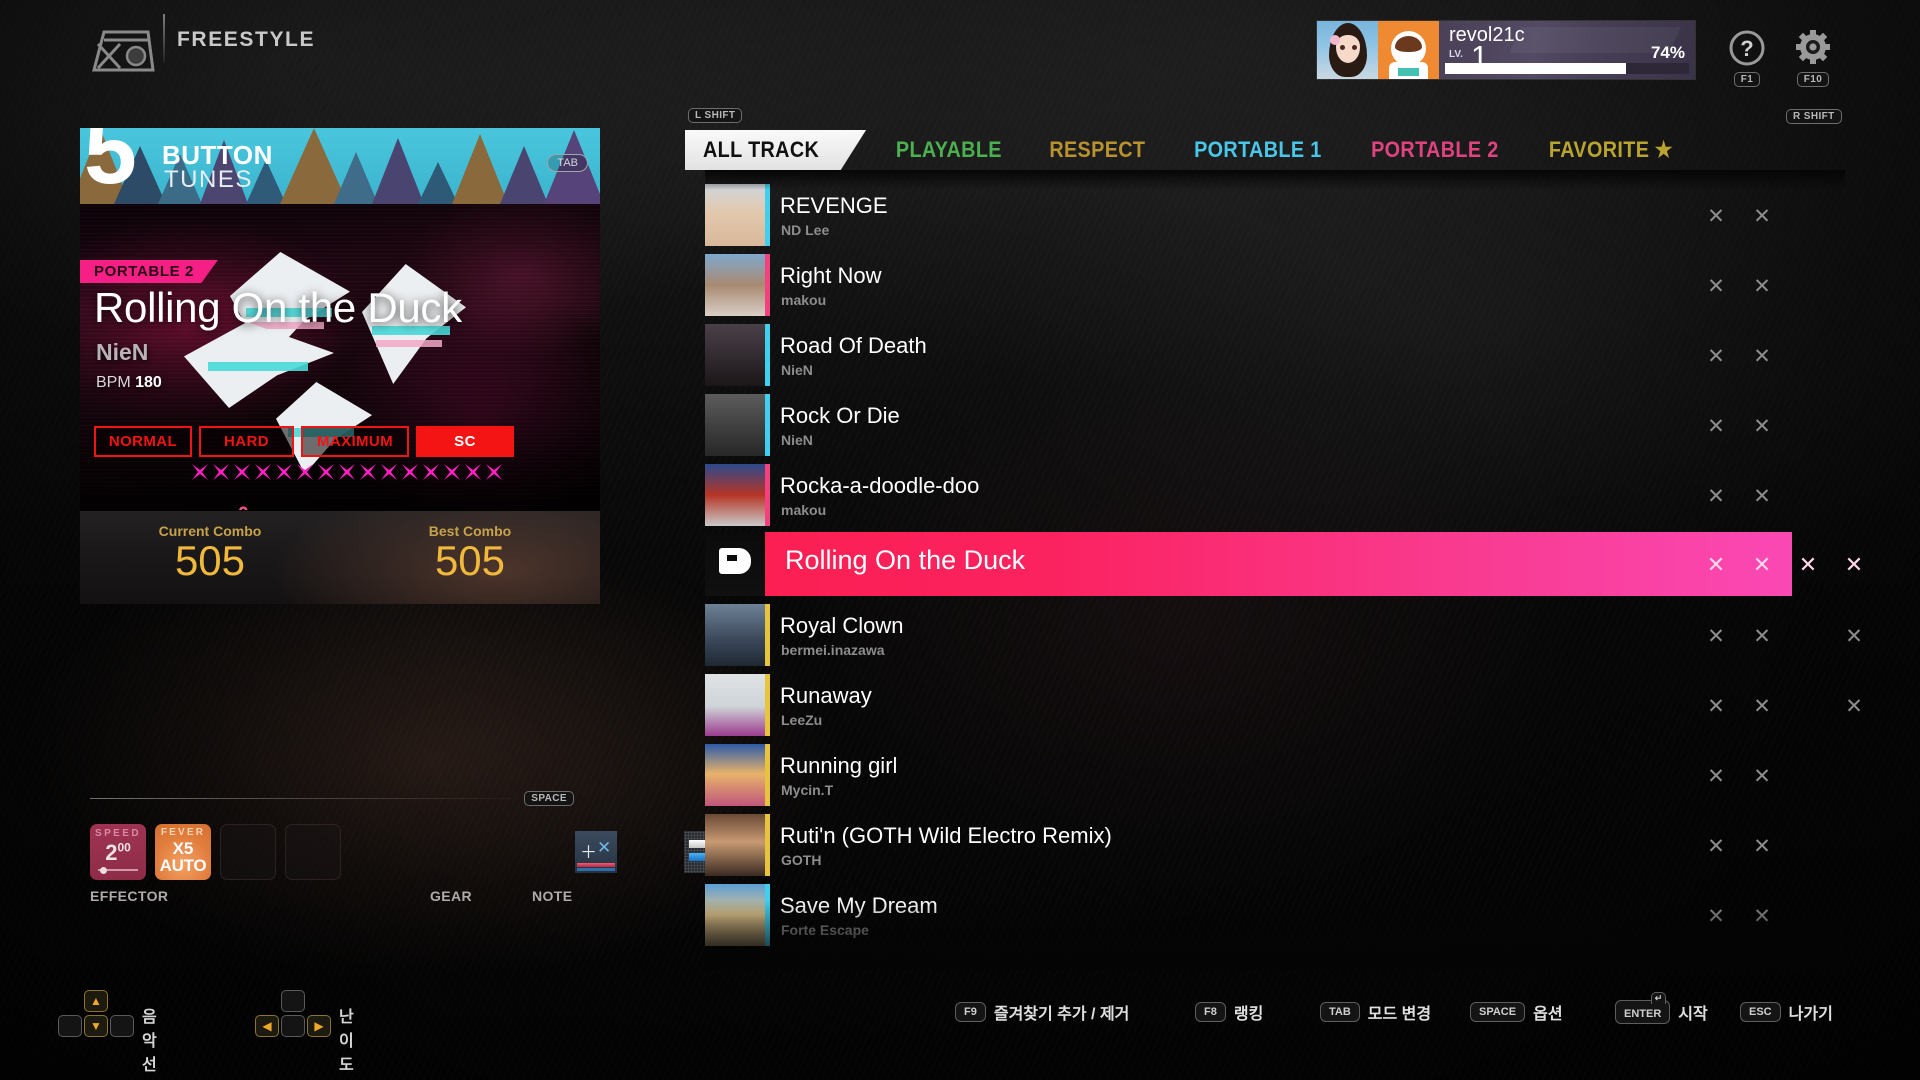 The height and width of the screenshot is (1080, 1920). I want to click on track-row: Royal Clown bermei.inazawa ✕ ✕ ✕, so click(1284, 635).